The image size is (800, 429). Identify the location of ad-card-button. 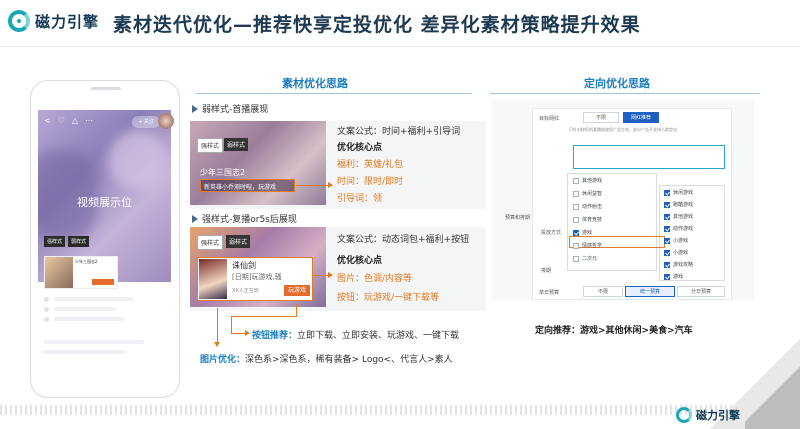
(103, 282).